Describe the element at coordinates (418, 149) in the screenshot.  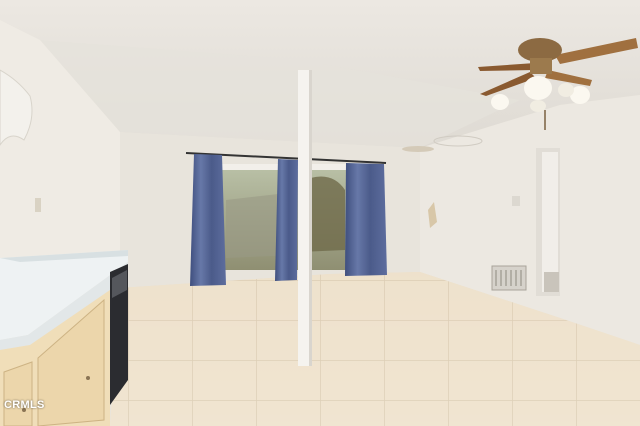
I see `ceiling-light` at that location.